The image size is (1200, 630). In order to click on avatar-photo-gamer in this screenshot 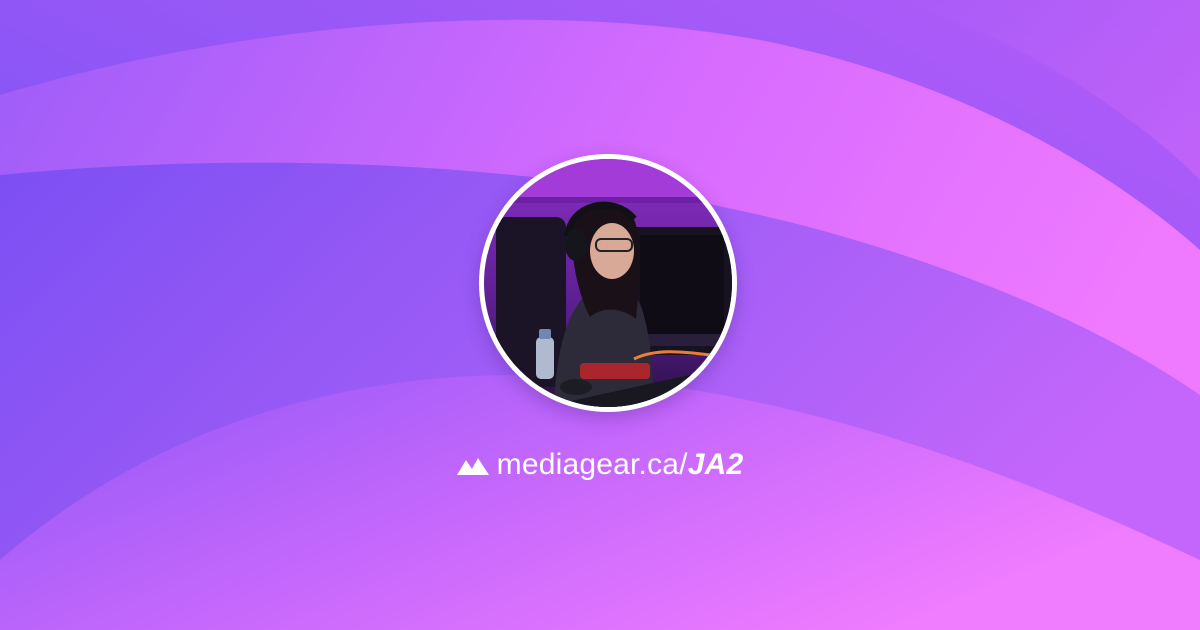, I will do `click(608, 283)`.